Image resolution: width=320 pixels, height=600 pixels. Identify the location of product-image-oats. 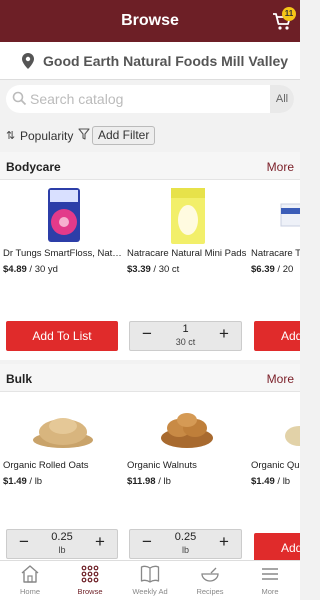
(63, 433).